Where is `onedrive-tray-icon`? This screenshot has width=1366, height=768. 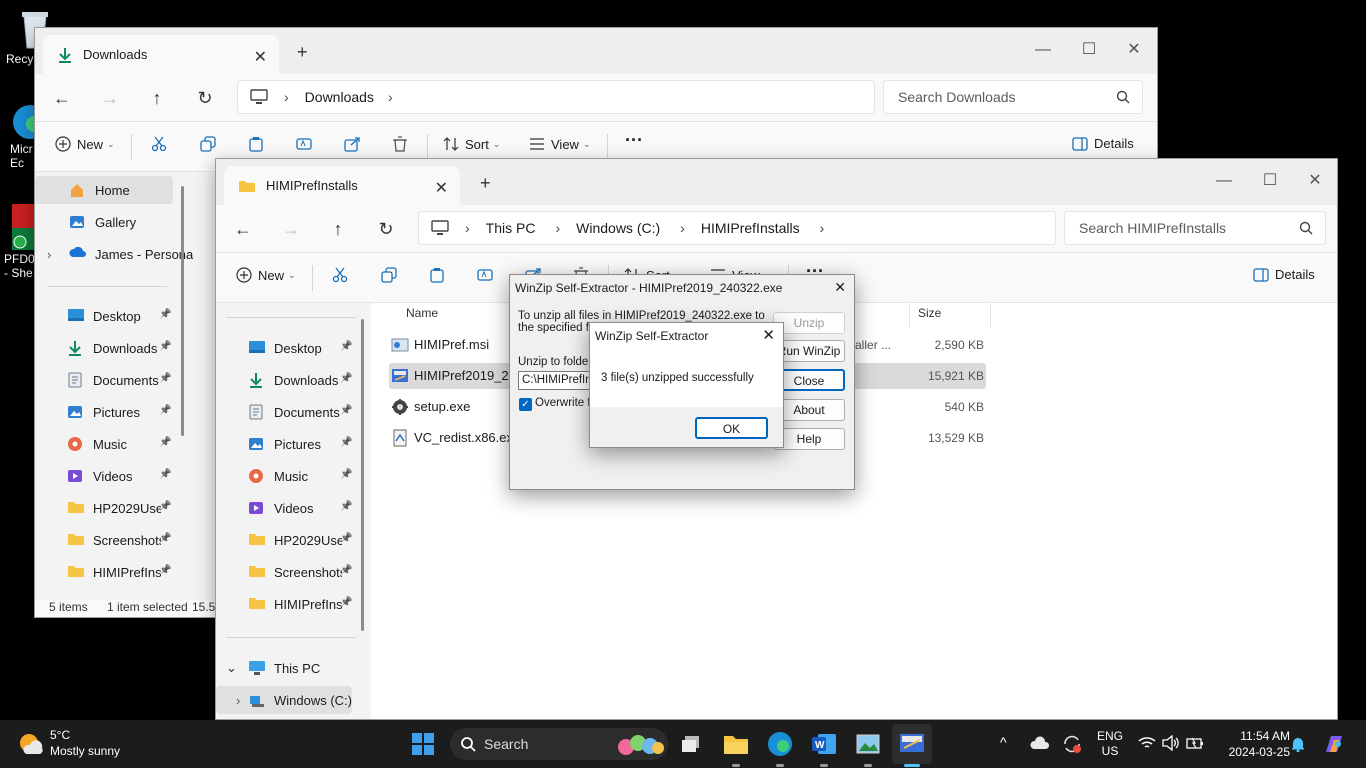
onedrive-tray-icon is located at coordinates (1040, 743).